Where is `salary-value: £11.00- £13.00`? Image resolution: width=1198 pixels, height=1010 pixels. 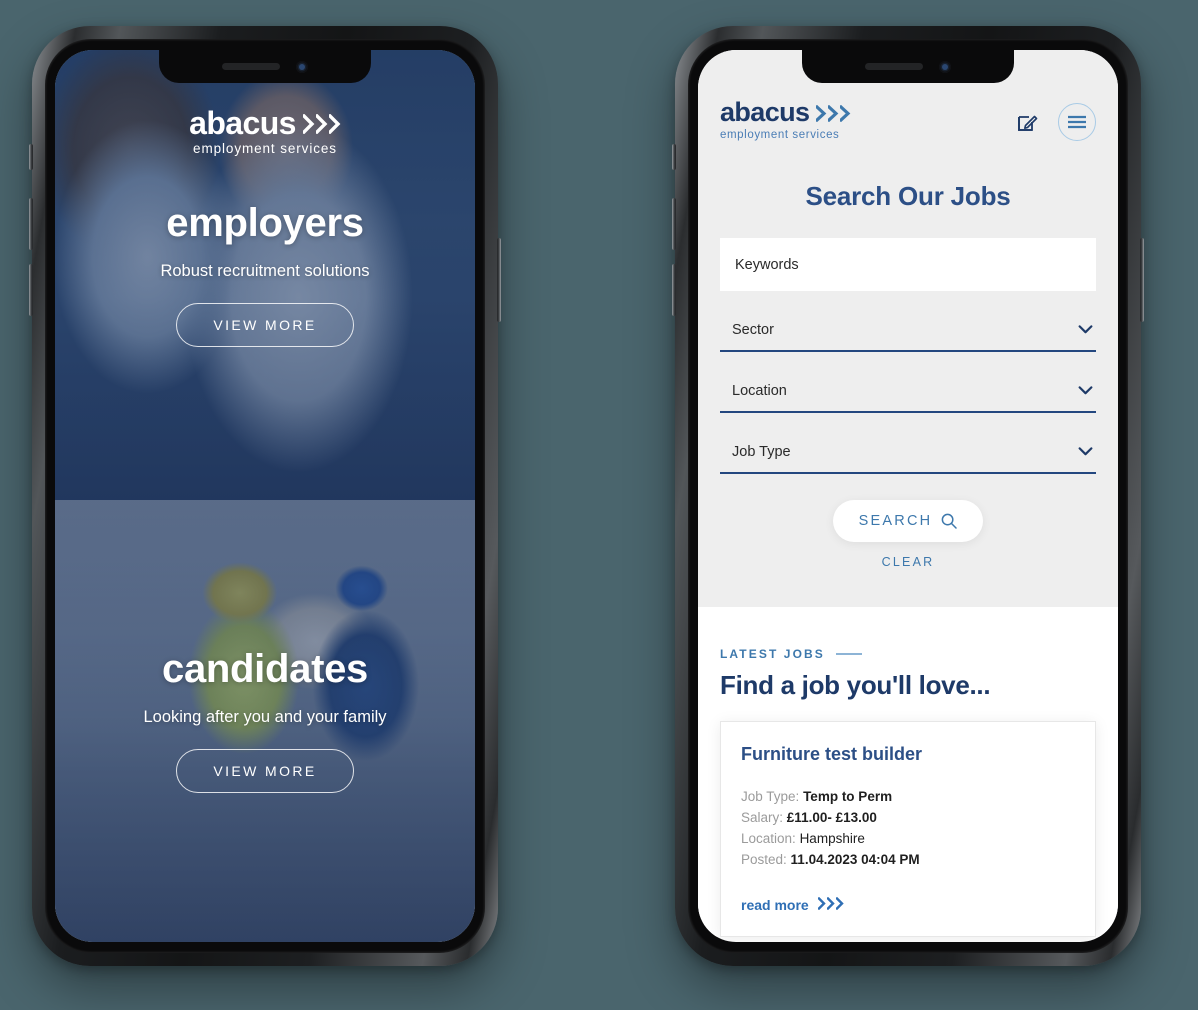 salary-value: £11.00- £13.00 is located at coordinates (831, 817).